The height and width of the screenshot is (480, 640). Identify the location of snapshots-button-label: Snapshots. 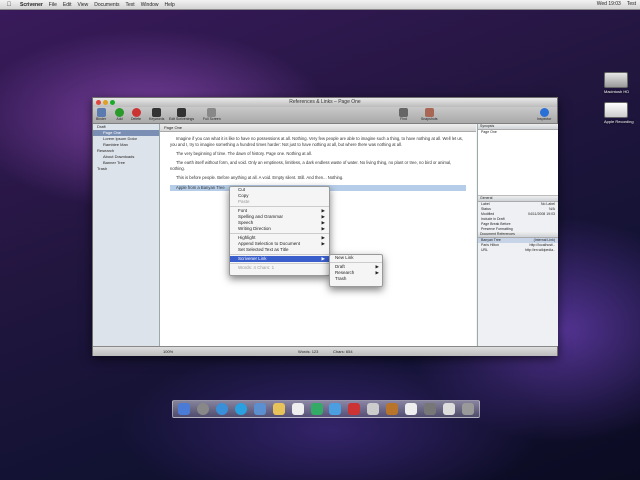
(429, 119).